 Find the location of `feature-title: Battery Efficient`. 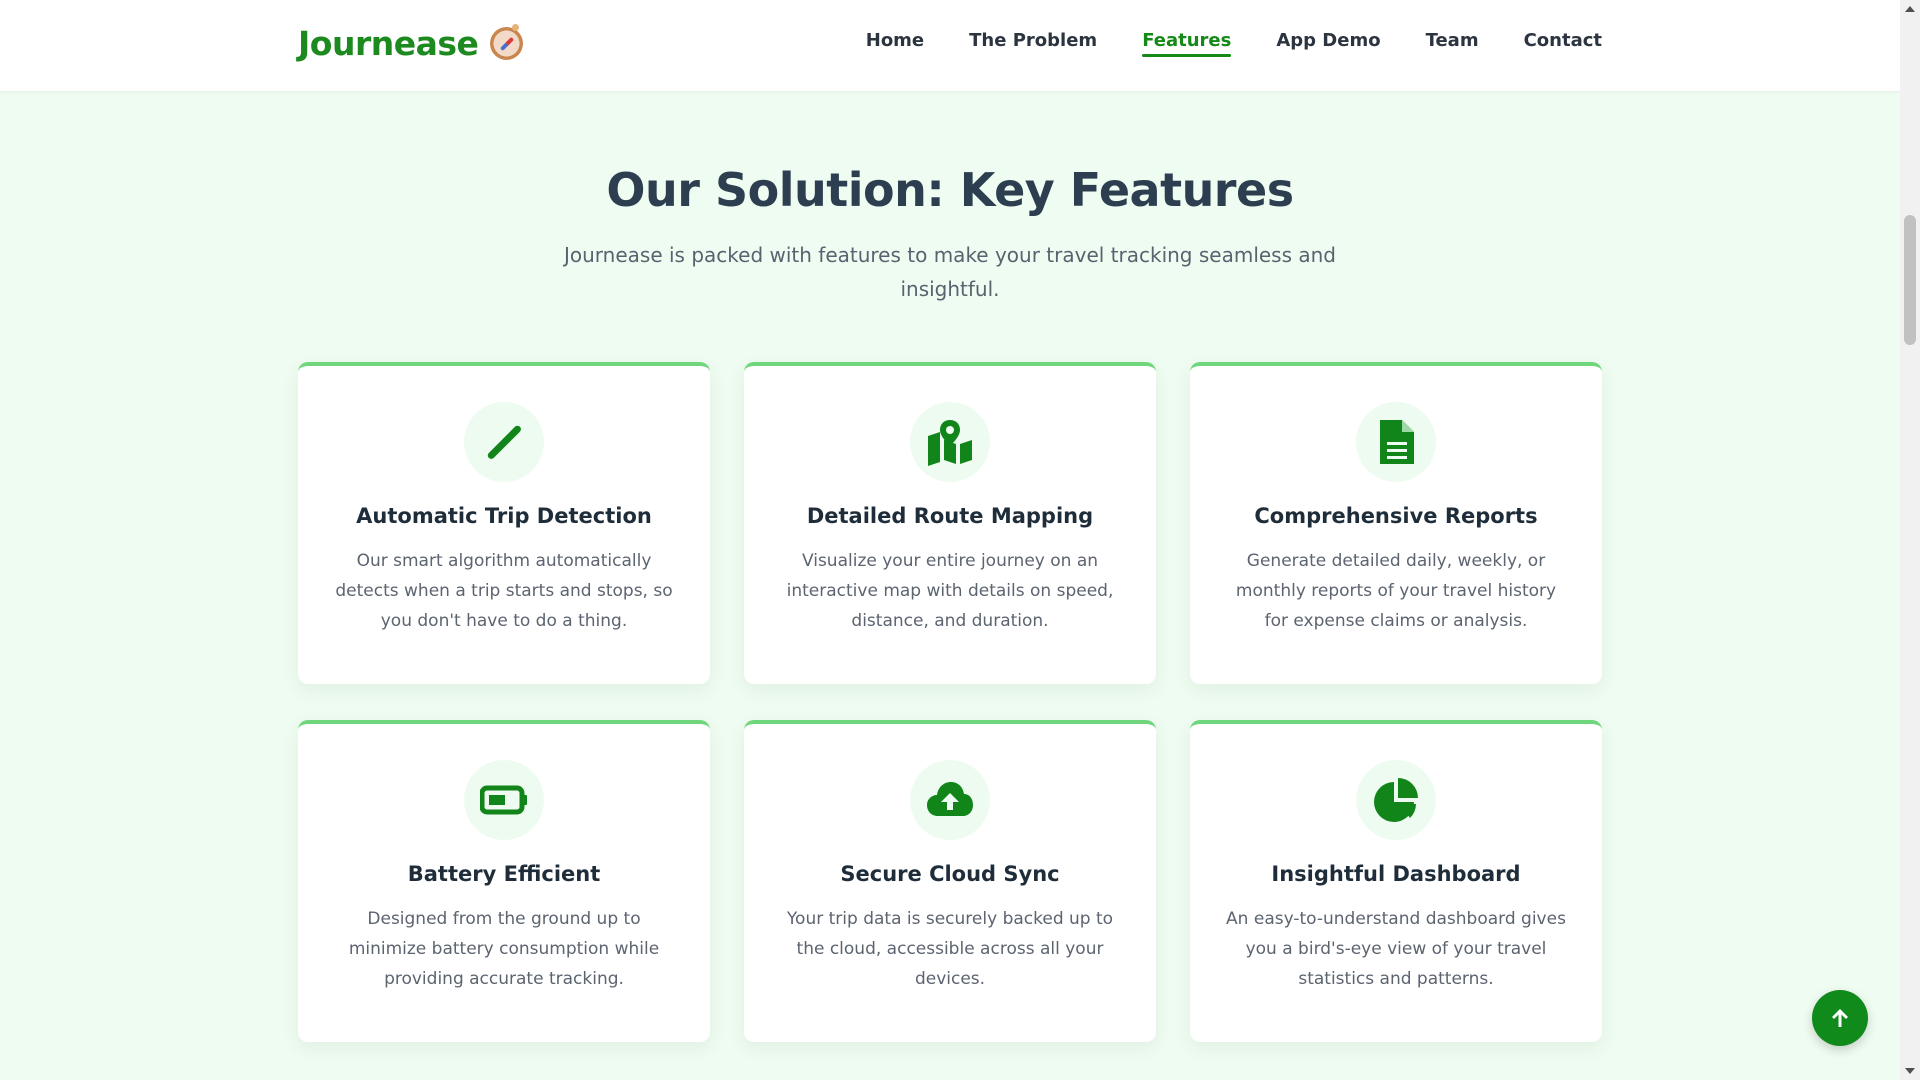

feature-title: Battery Efficient is located at coordinates (504, 874).